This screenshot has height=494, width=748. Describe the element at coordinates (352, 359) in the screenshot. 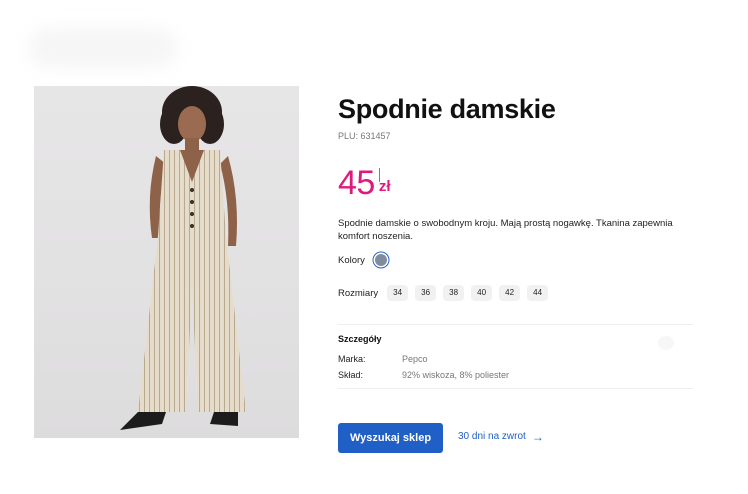

I see `detail-key: Marka:` at that location.